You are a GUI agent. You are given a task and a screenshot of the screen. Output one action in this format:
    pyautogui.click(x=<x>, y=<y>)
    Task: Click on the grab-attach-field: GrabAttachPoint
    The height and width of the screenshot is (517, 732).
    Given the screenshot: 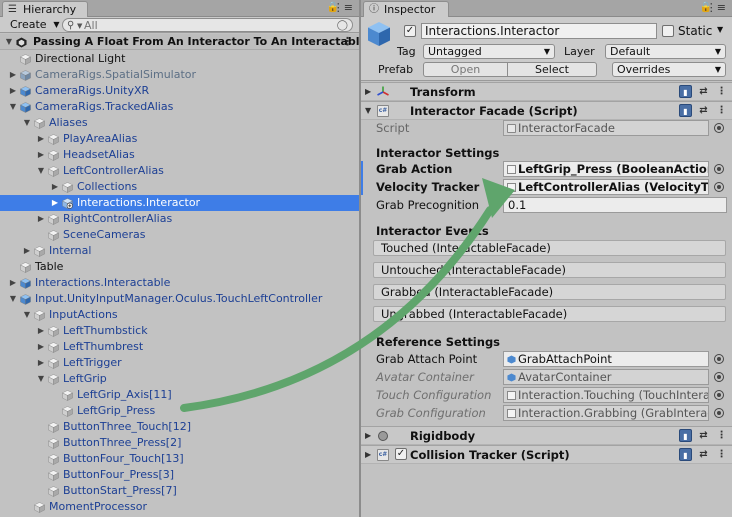 What is the action you would take?
    pyautogui.click(x=606, y=359)
    